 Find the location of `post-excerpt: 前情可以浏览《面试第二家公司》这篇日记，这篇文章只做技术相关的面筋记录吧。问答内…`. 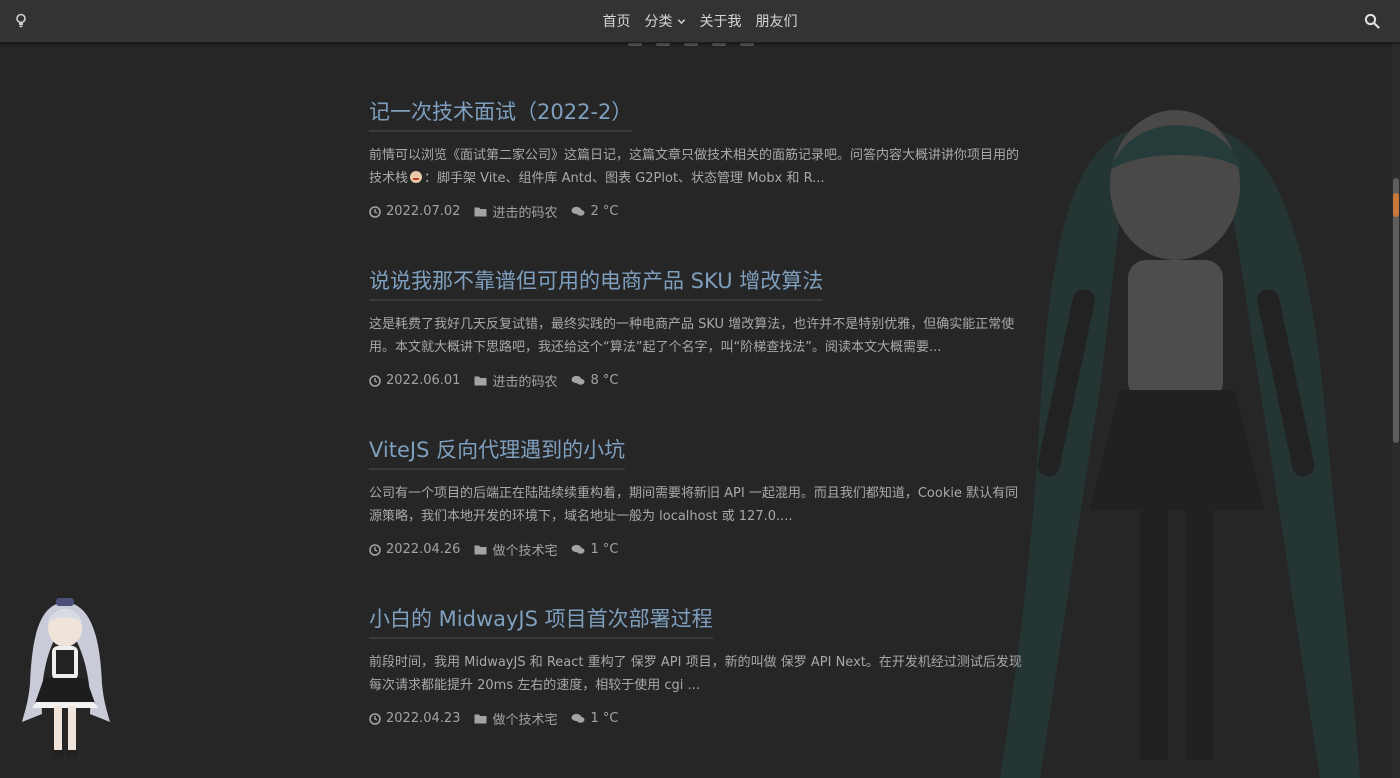

post-excerpt: 前情可以浏览《面试第二家公司》这篇日记，这篇文章只做技术相关的面筋记录吧。问答内… is located at coordinates (699, 167).